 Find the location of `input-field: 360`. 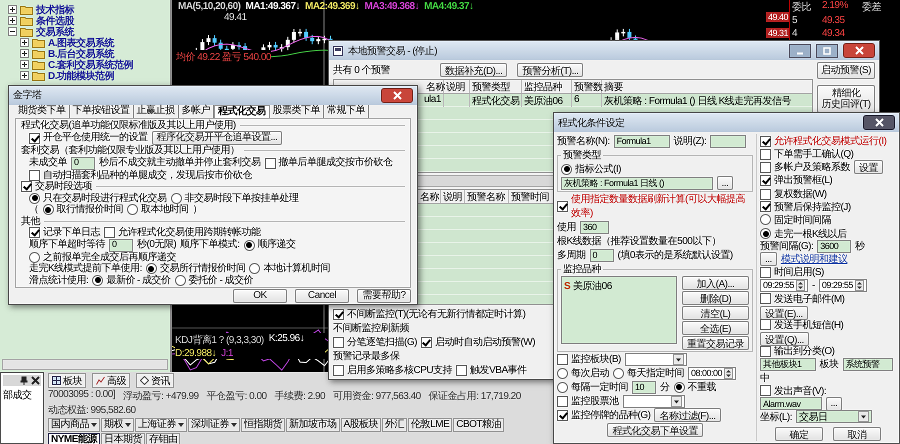

input-field: 360 is located at coordinates (594, 227).